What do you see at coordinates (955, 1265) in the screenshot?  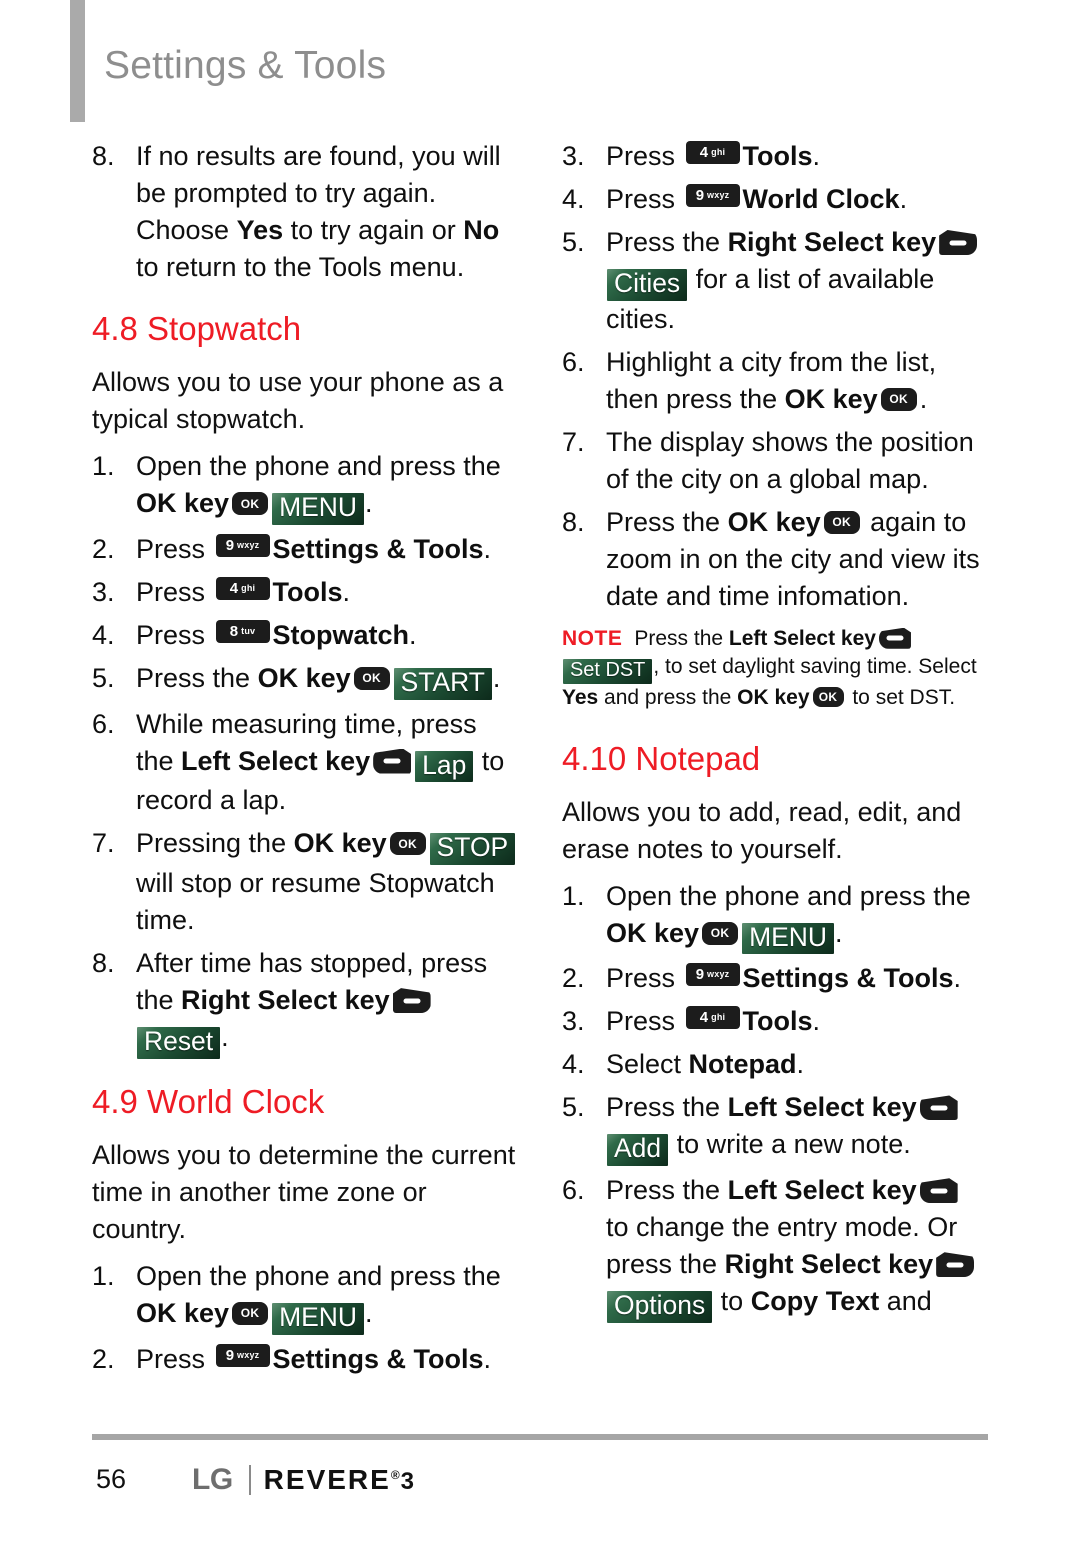 I see `right-select-key-icon` at bounding box center [955, 1265].